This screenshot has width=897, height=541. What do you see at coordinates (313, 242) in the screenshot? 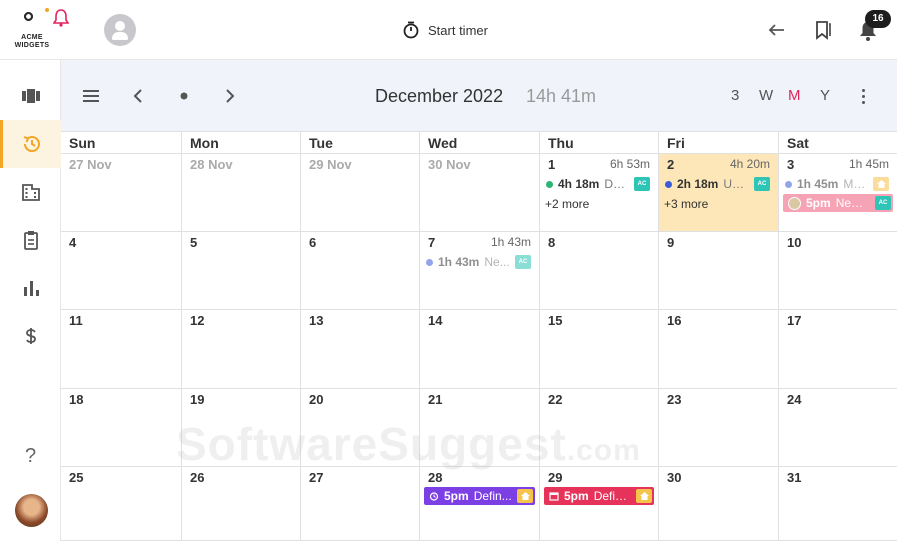
I see `day-number: 6` at bounding box center [313, 242].